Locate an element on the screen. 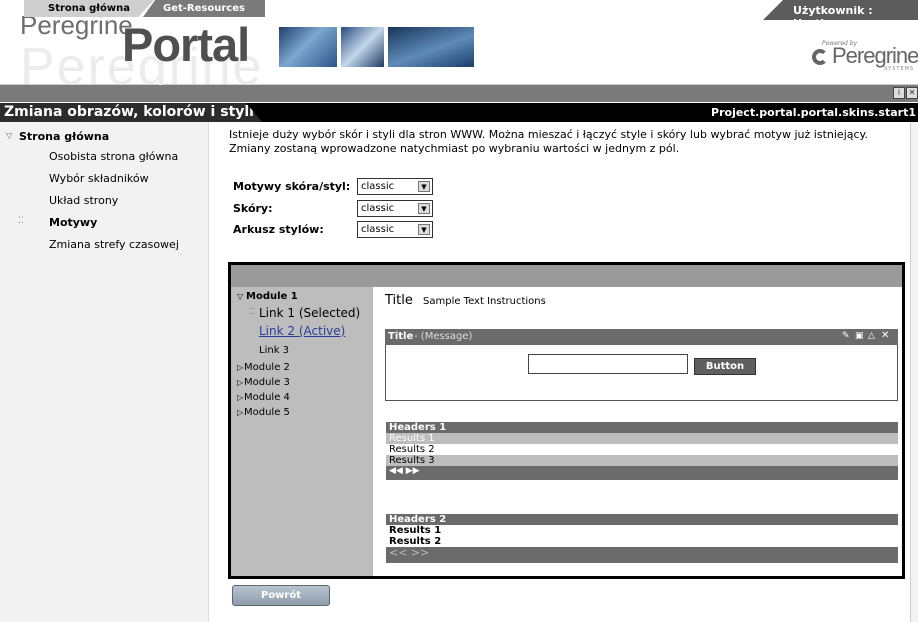  tab-get-resources: Get-Resources is located at coordinates (204, 8).